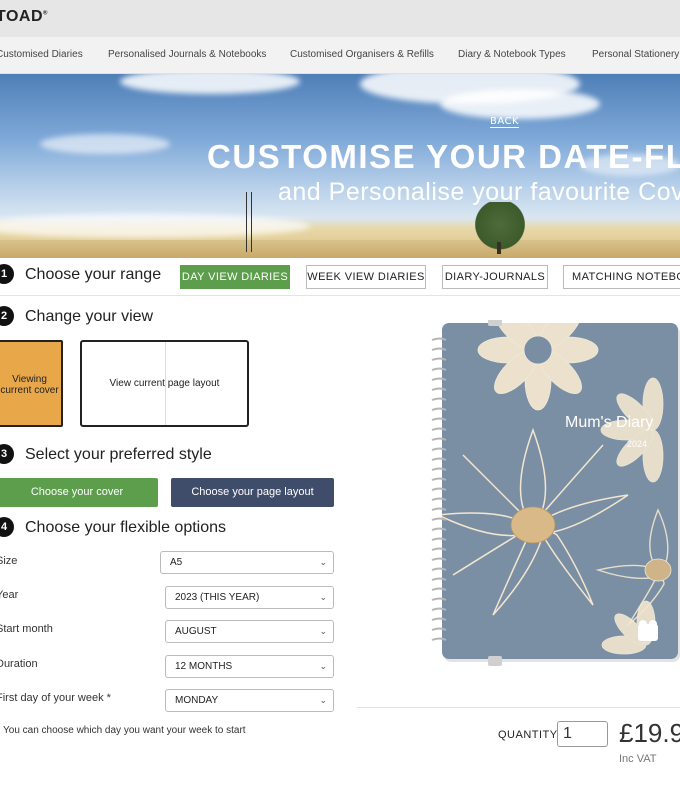 Image resolution: width=680 pixels, height=793 pixels. I want to click on step-number-4: 4, so click(7, 527).